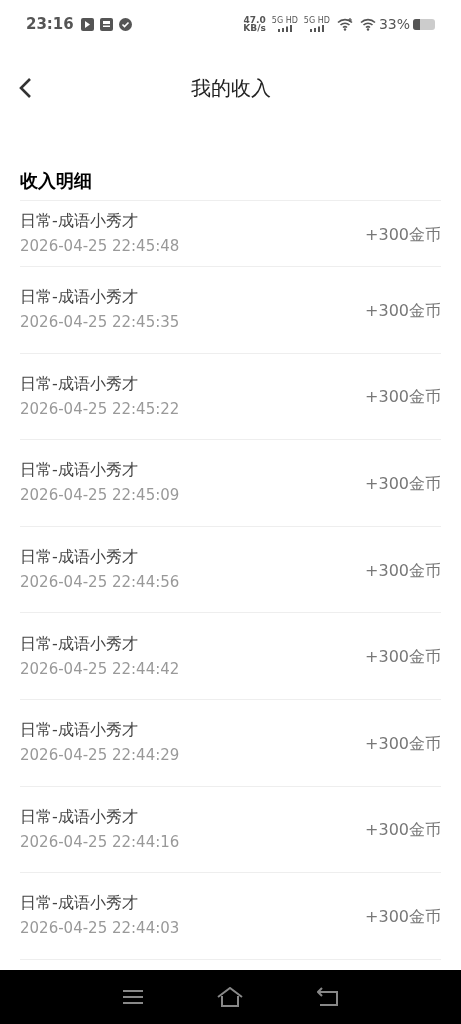 The image size is (461, 1024). Describe the element at coordinates (100, 928) in the screenshot. I see `record-time: 2026-04-25 22:44:03` at that location.